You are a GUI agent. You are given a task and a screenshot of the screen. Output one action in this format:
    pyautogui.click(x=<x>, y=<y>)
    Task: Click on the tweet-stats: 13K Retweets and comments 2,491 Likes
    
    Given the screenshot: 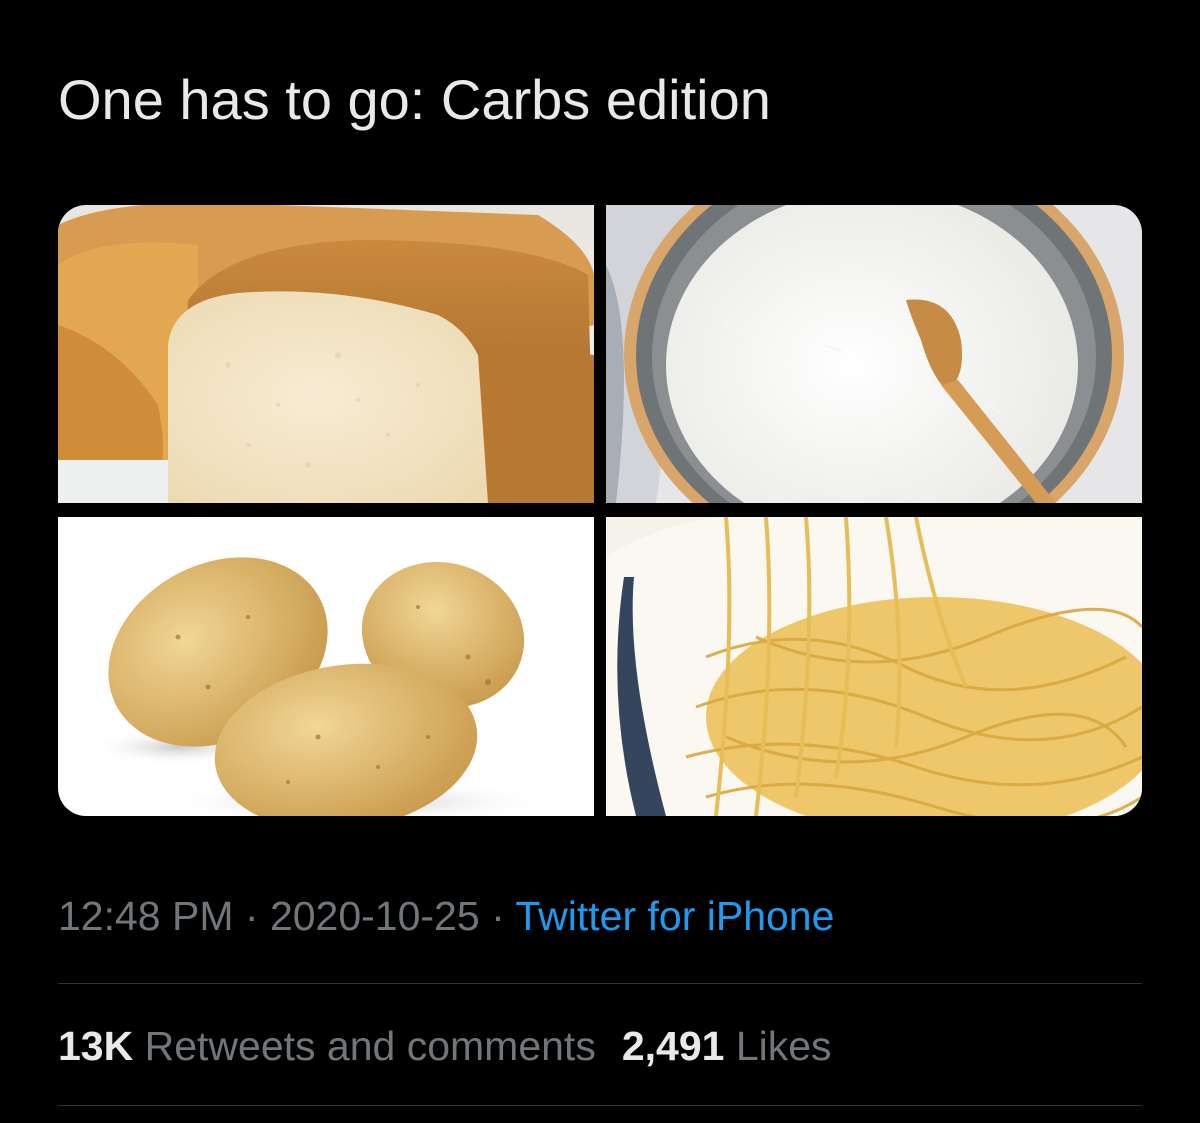 What is the action you would take?
    pyautogui.click(x=445, y=1046)
    